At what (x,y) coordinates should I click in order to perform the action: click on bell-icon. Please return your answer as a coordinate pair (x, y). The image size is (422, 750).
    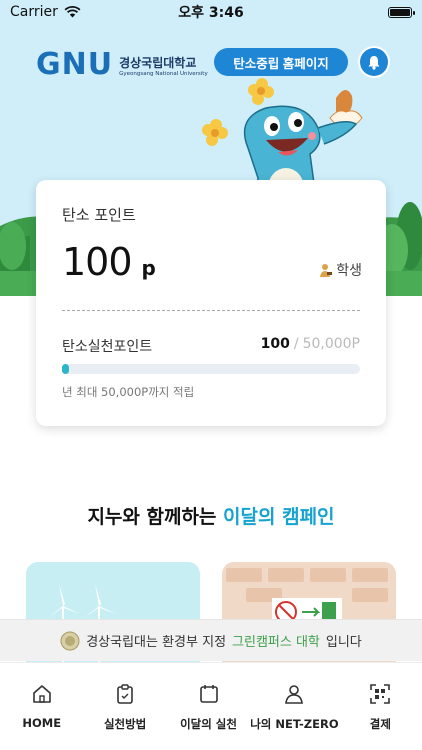
    Looking at the image, I should click on (374, 62).